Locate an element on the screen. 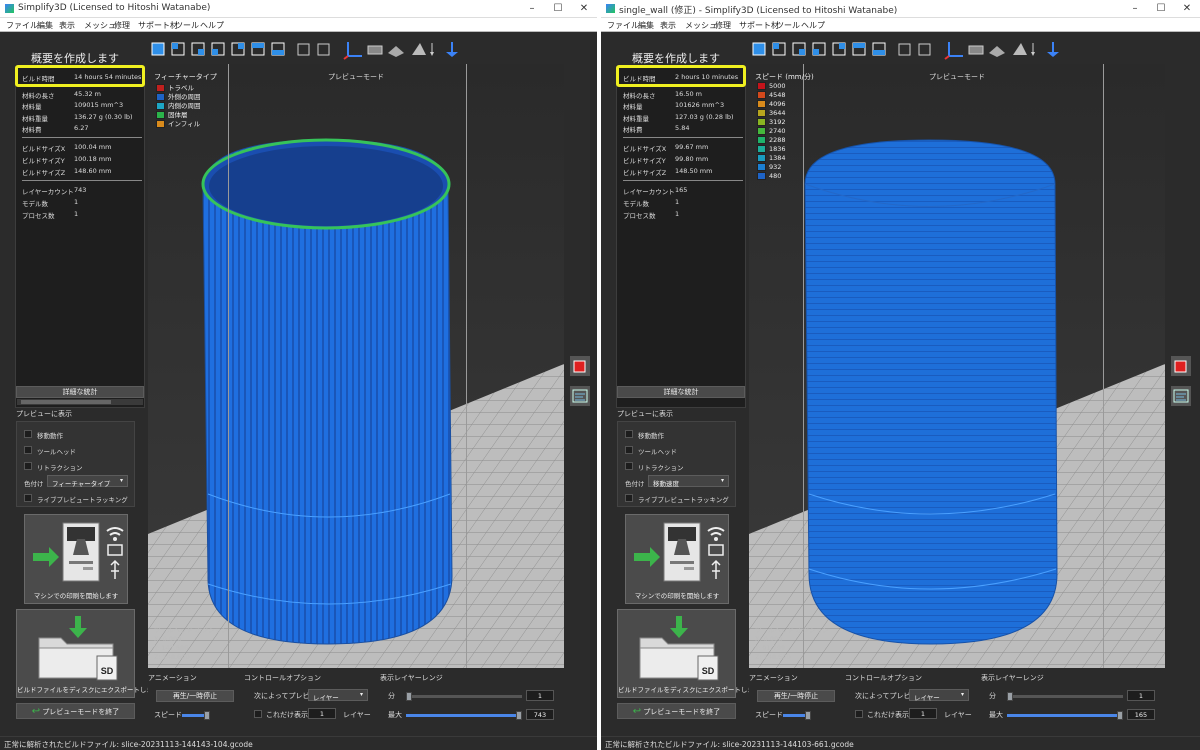 The height and width of the screenshot is (750, 1200). legend-item: インフィル is located at coordinates (178, 123).